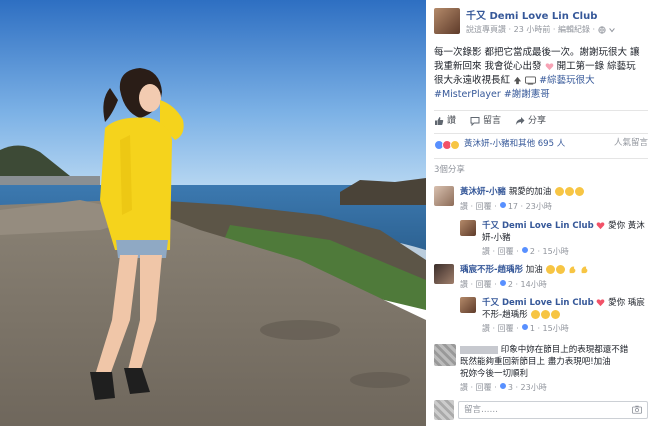  I want to click on comment-actions: 讚 · 回覆 · 2 · 15小時, so click(525, 251).